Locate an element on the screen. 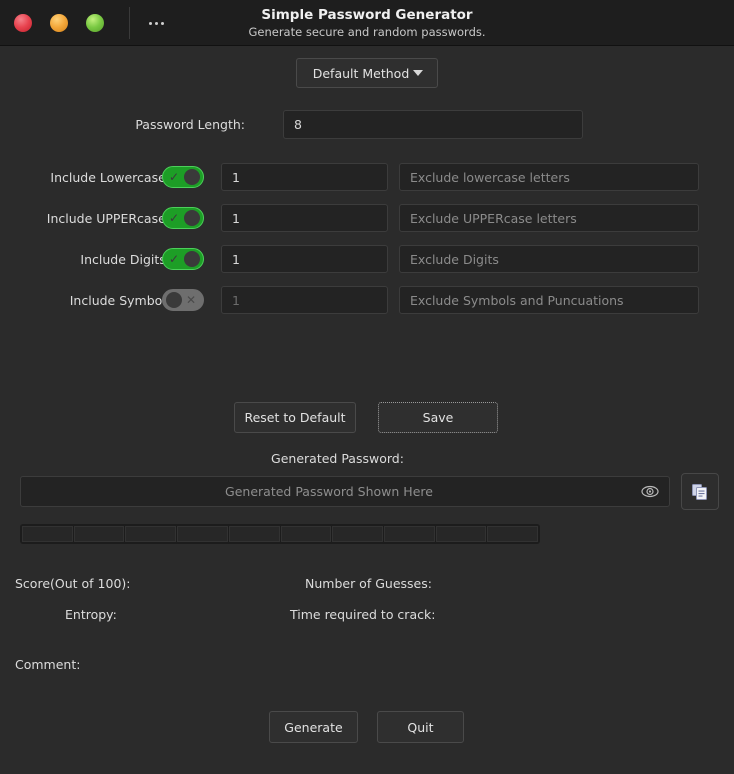 This screenshot has height=774, width=734. copy-password-button is located at coordinates (700, 491).